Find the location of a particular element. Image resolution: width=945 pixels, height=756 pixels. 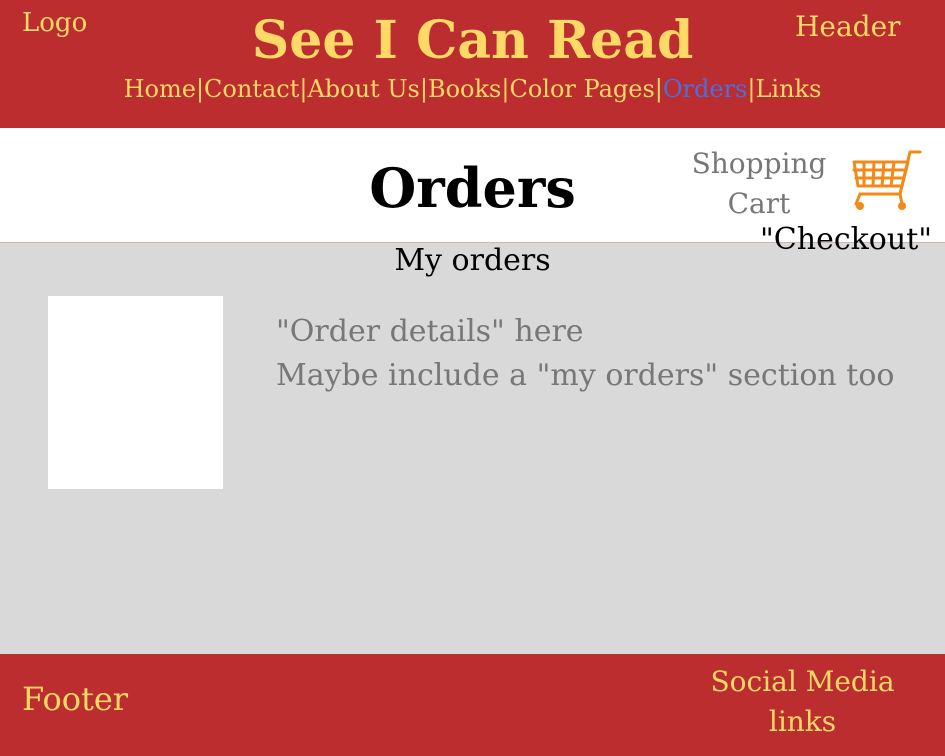

site-footer: Footer Social Media links is located at coordinates (472, 705).